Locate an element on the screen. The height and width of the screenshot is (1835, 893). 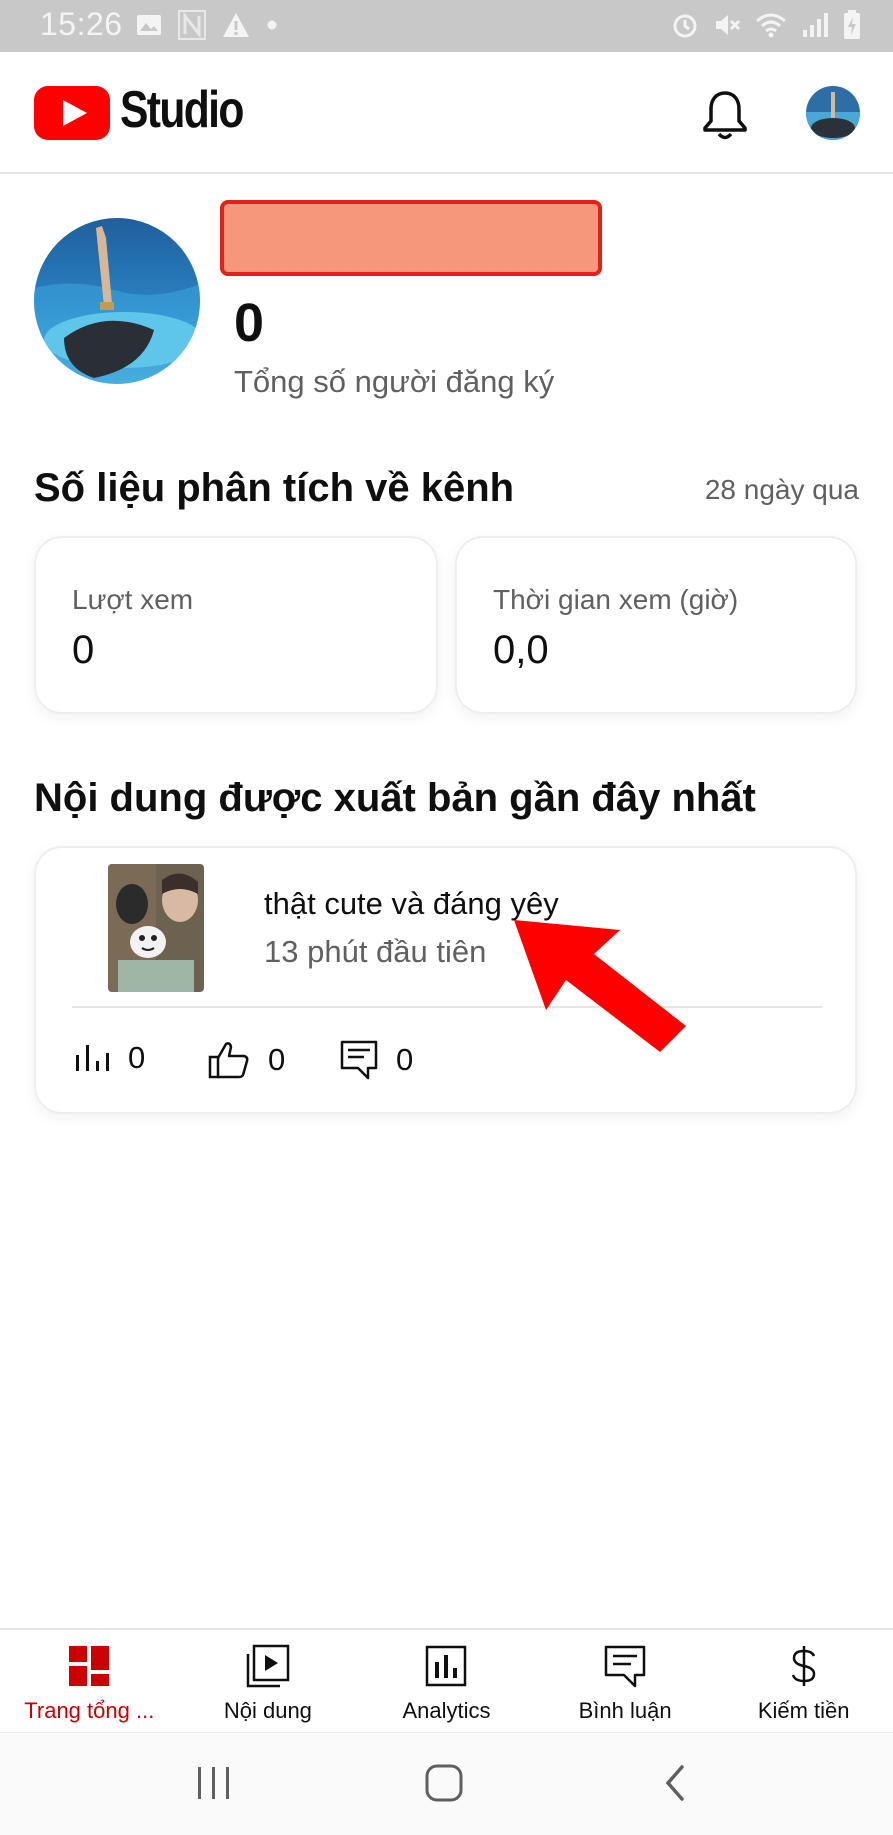
system-nav-bar is located at coordinates (446, 1783).